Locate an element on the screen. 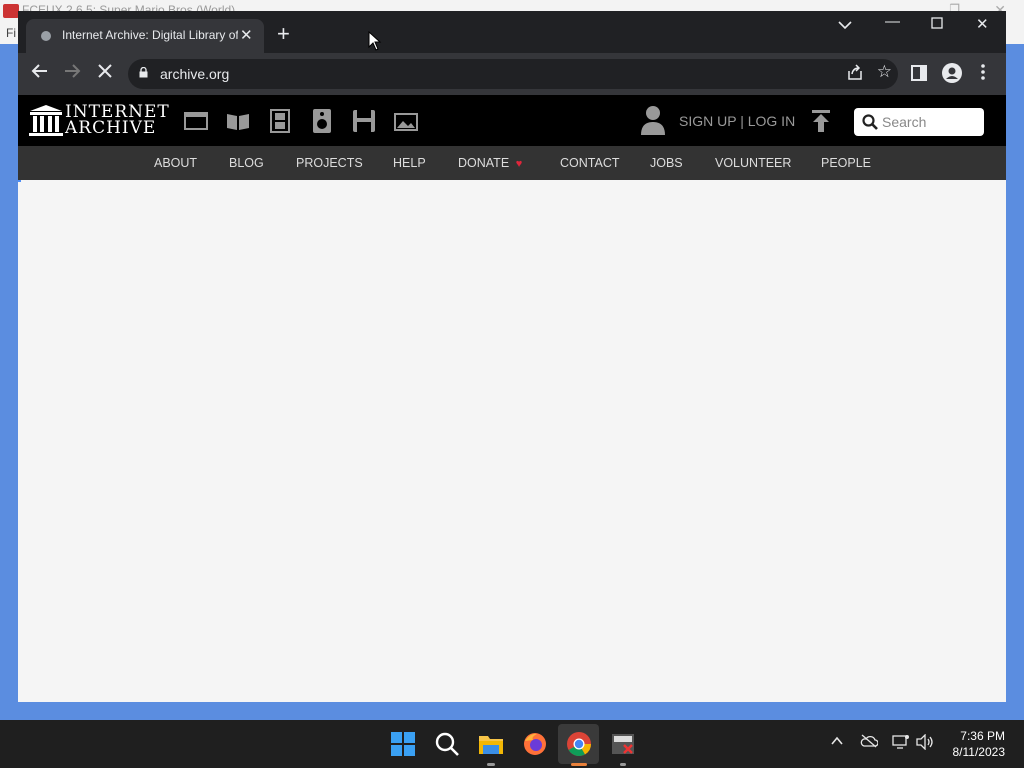  ia-header: INTERNET ARCHIVE SIGN UP | LOG IN Search is located at coordinates (512, 120).